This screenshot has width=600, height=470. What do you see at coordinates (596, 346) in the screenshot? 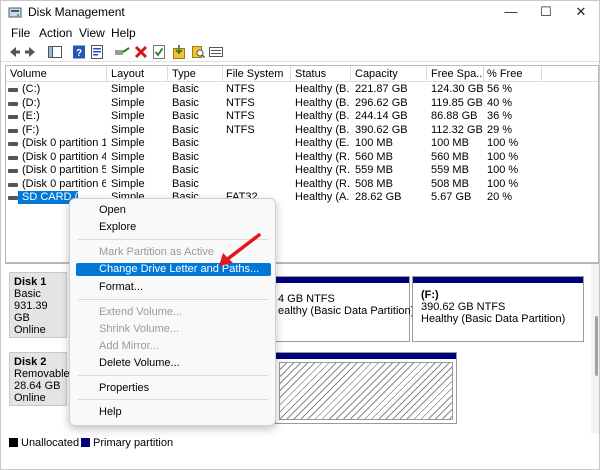
I see `scrollbar-thumb` at bounding box center [596, 346].